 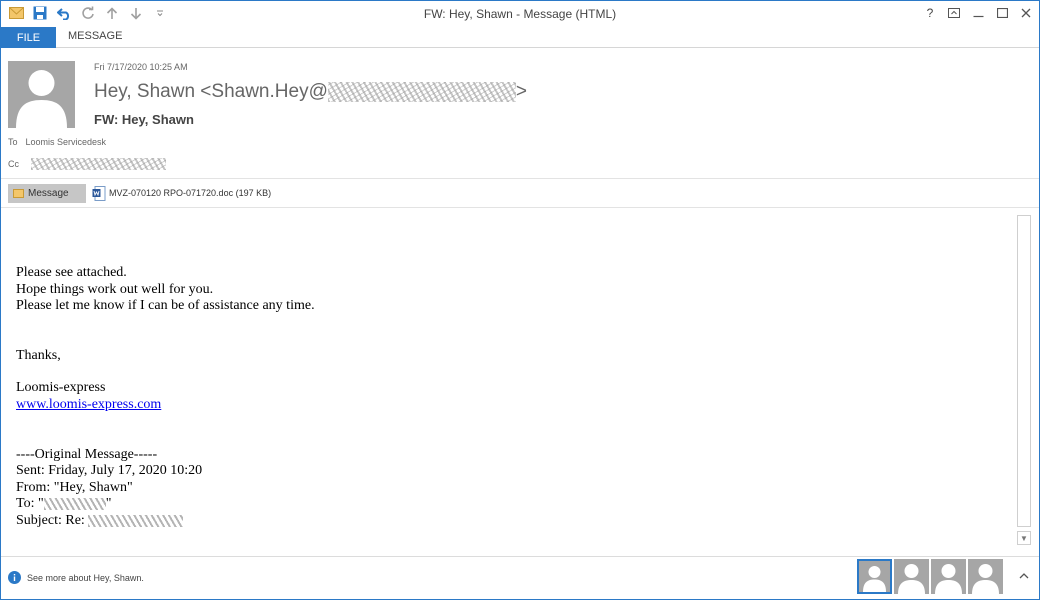 What do you see at coordinates (421, 91) in the screenshot?
I see `redacted-email-domain` at bounding box center [421, 91].